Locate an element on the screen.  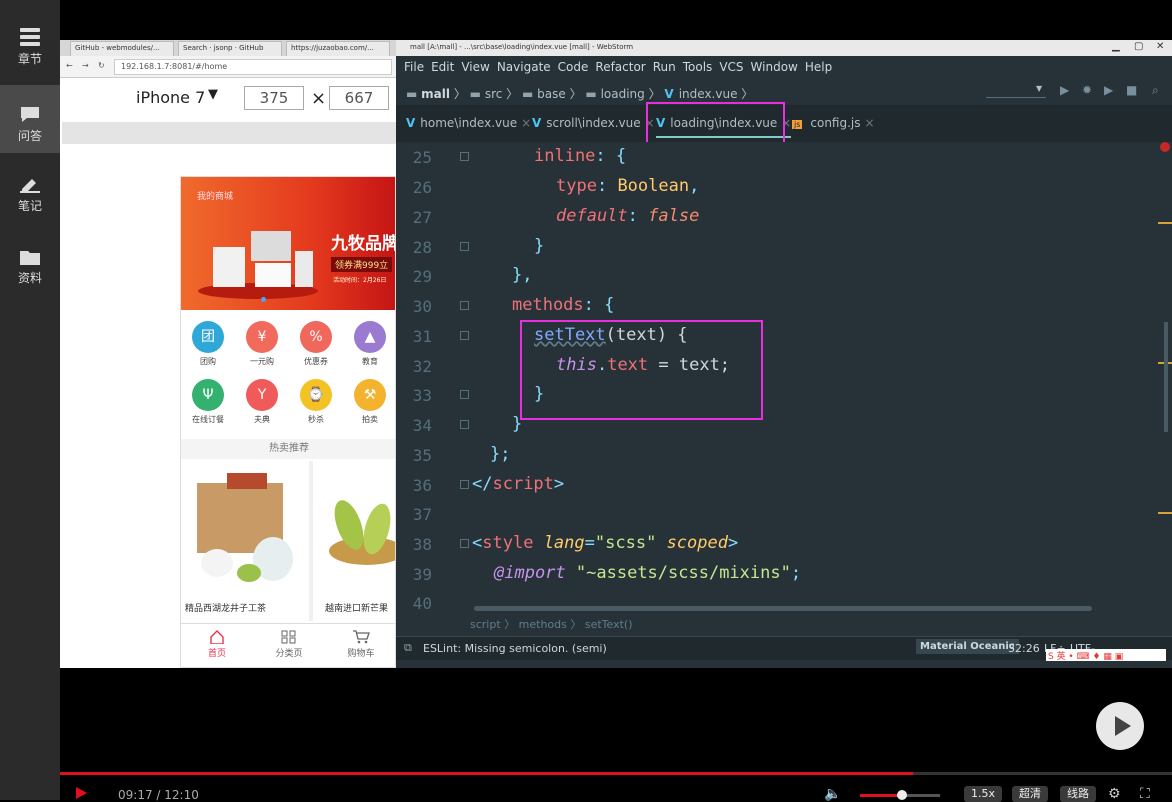
sidebar-item-qa: 问答 is located at coordinates (30, 119).